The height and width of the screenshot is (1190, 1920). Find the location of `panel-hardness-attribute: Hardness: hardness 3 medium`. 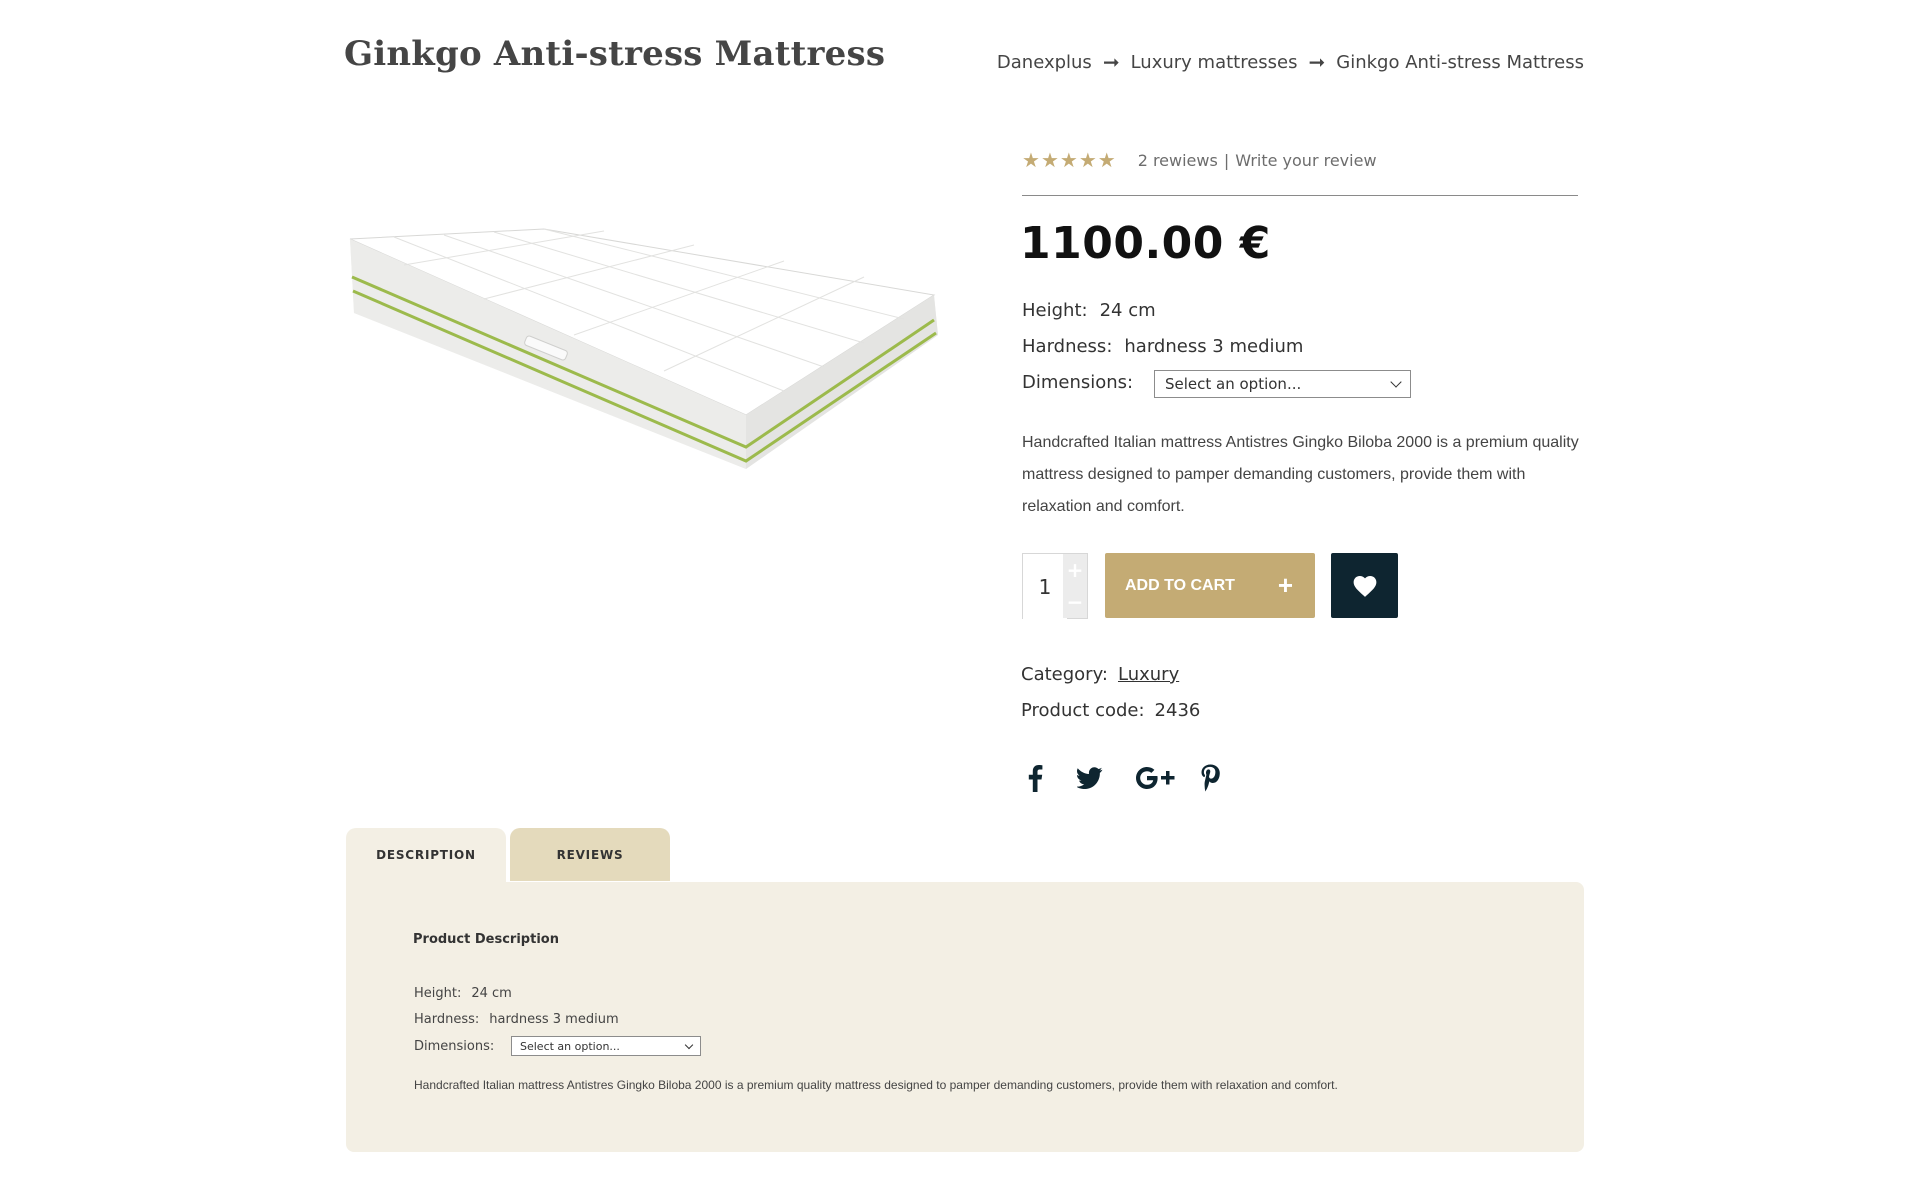

panel-hardness-attribute: Hardness: hardness 3 medium is located at coordinates (516, 1019).